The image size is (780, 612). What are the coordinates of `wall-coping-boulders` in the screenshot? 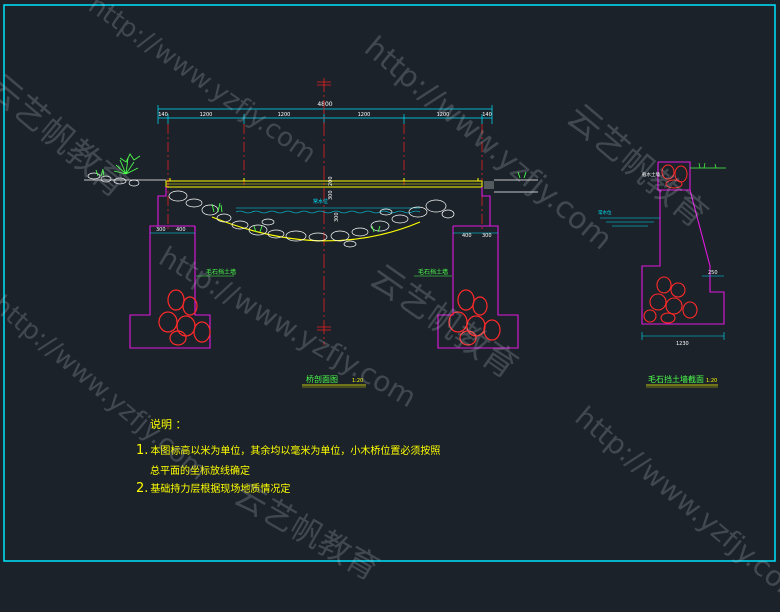 It's located at (674, 176).